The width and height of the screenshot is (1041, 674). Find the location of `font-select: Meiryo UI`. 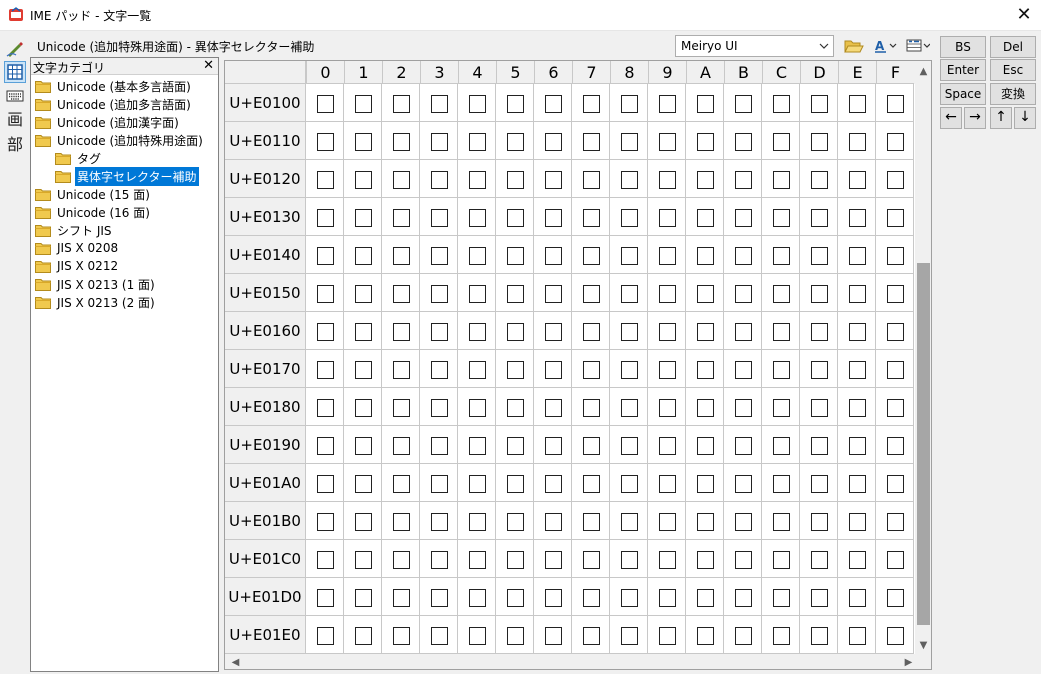

font-select: Meiryo UI is located at coordinates (754, 46).